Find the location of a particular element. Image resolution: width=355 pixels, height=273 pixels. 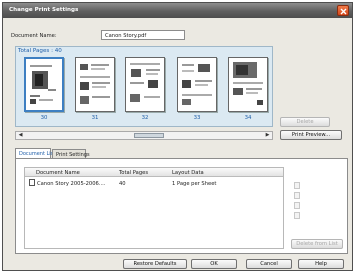

page-number: 32 is located at coordinates (145, 118).